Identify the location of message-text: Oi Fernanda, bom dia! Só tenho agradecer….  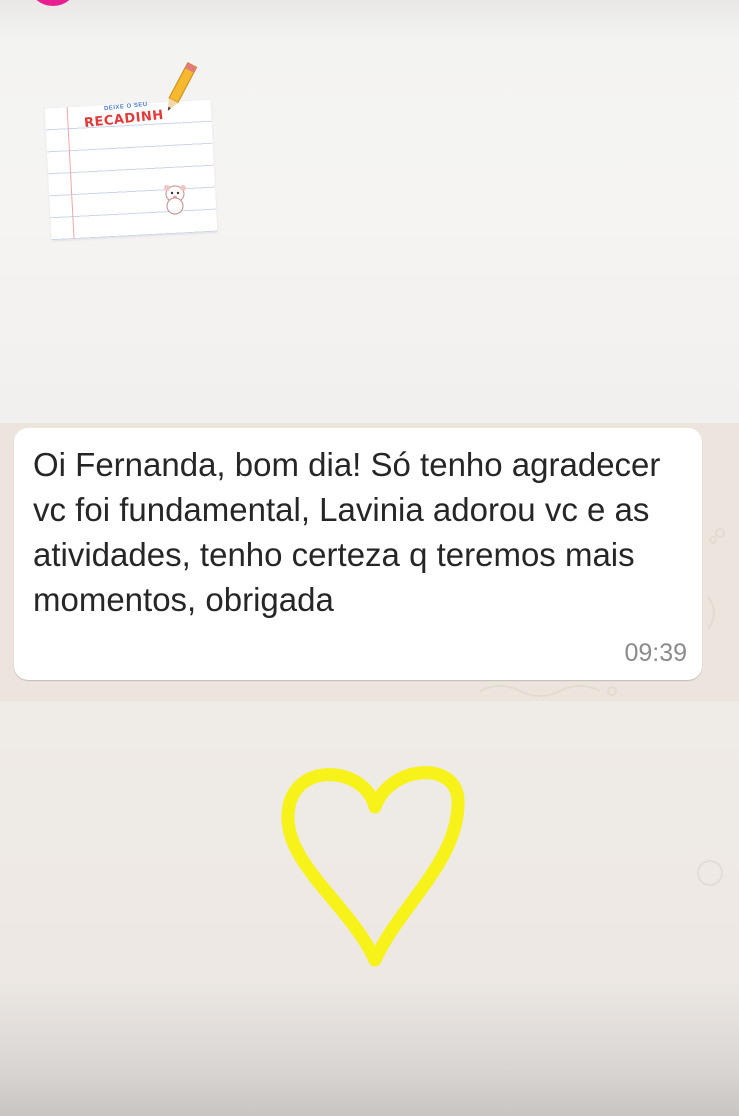
(347, 532).